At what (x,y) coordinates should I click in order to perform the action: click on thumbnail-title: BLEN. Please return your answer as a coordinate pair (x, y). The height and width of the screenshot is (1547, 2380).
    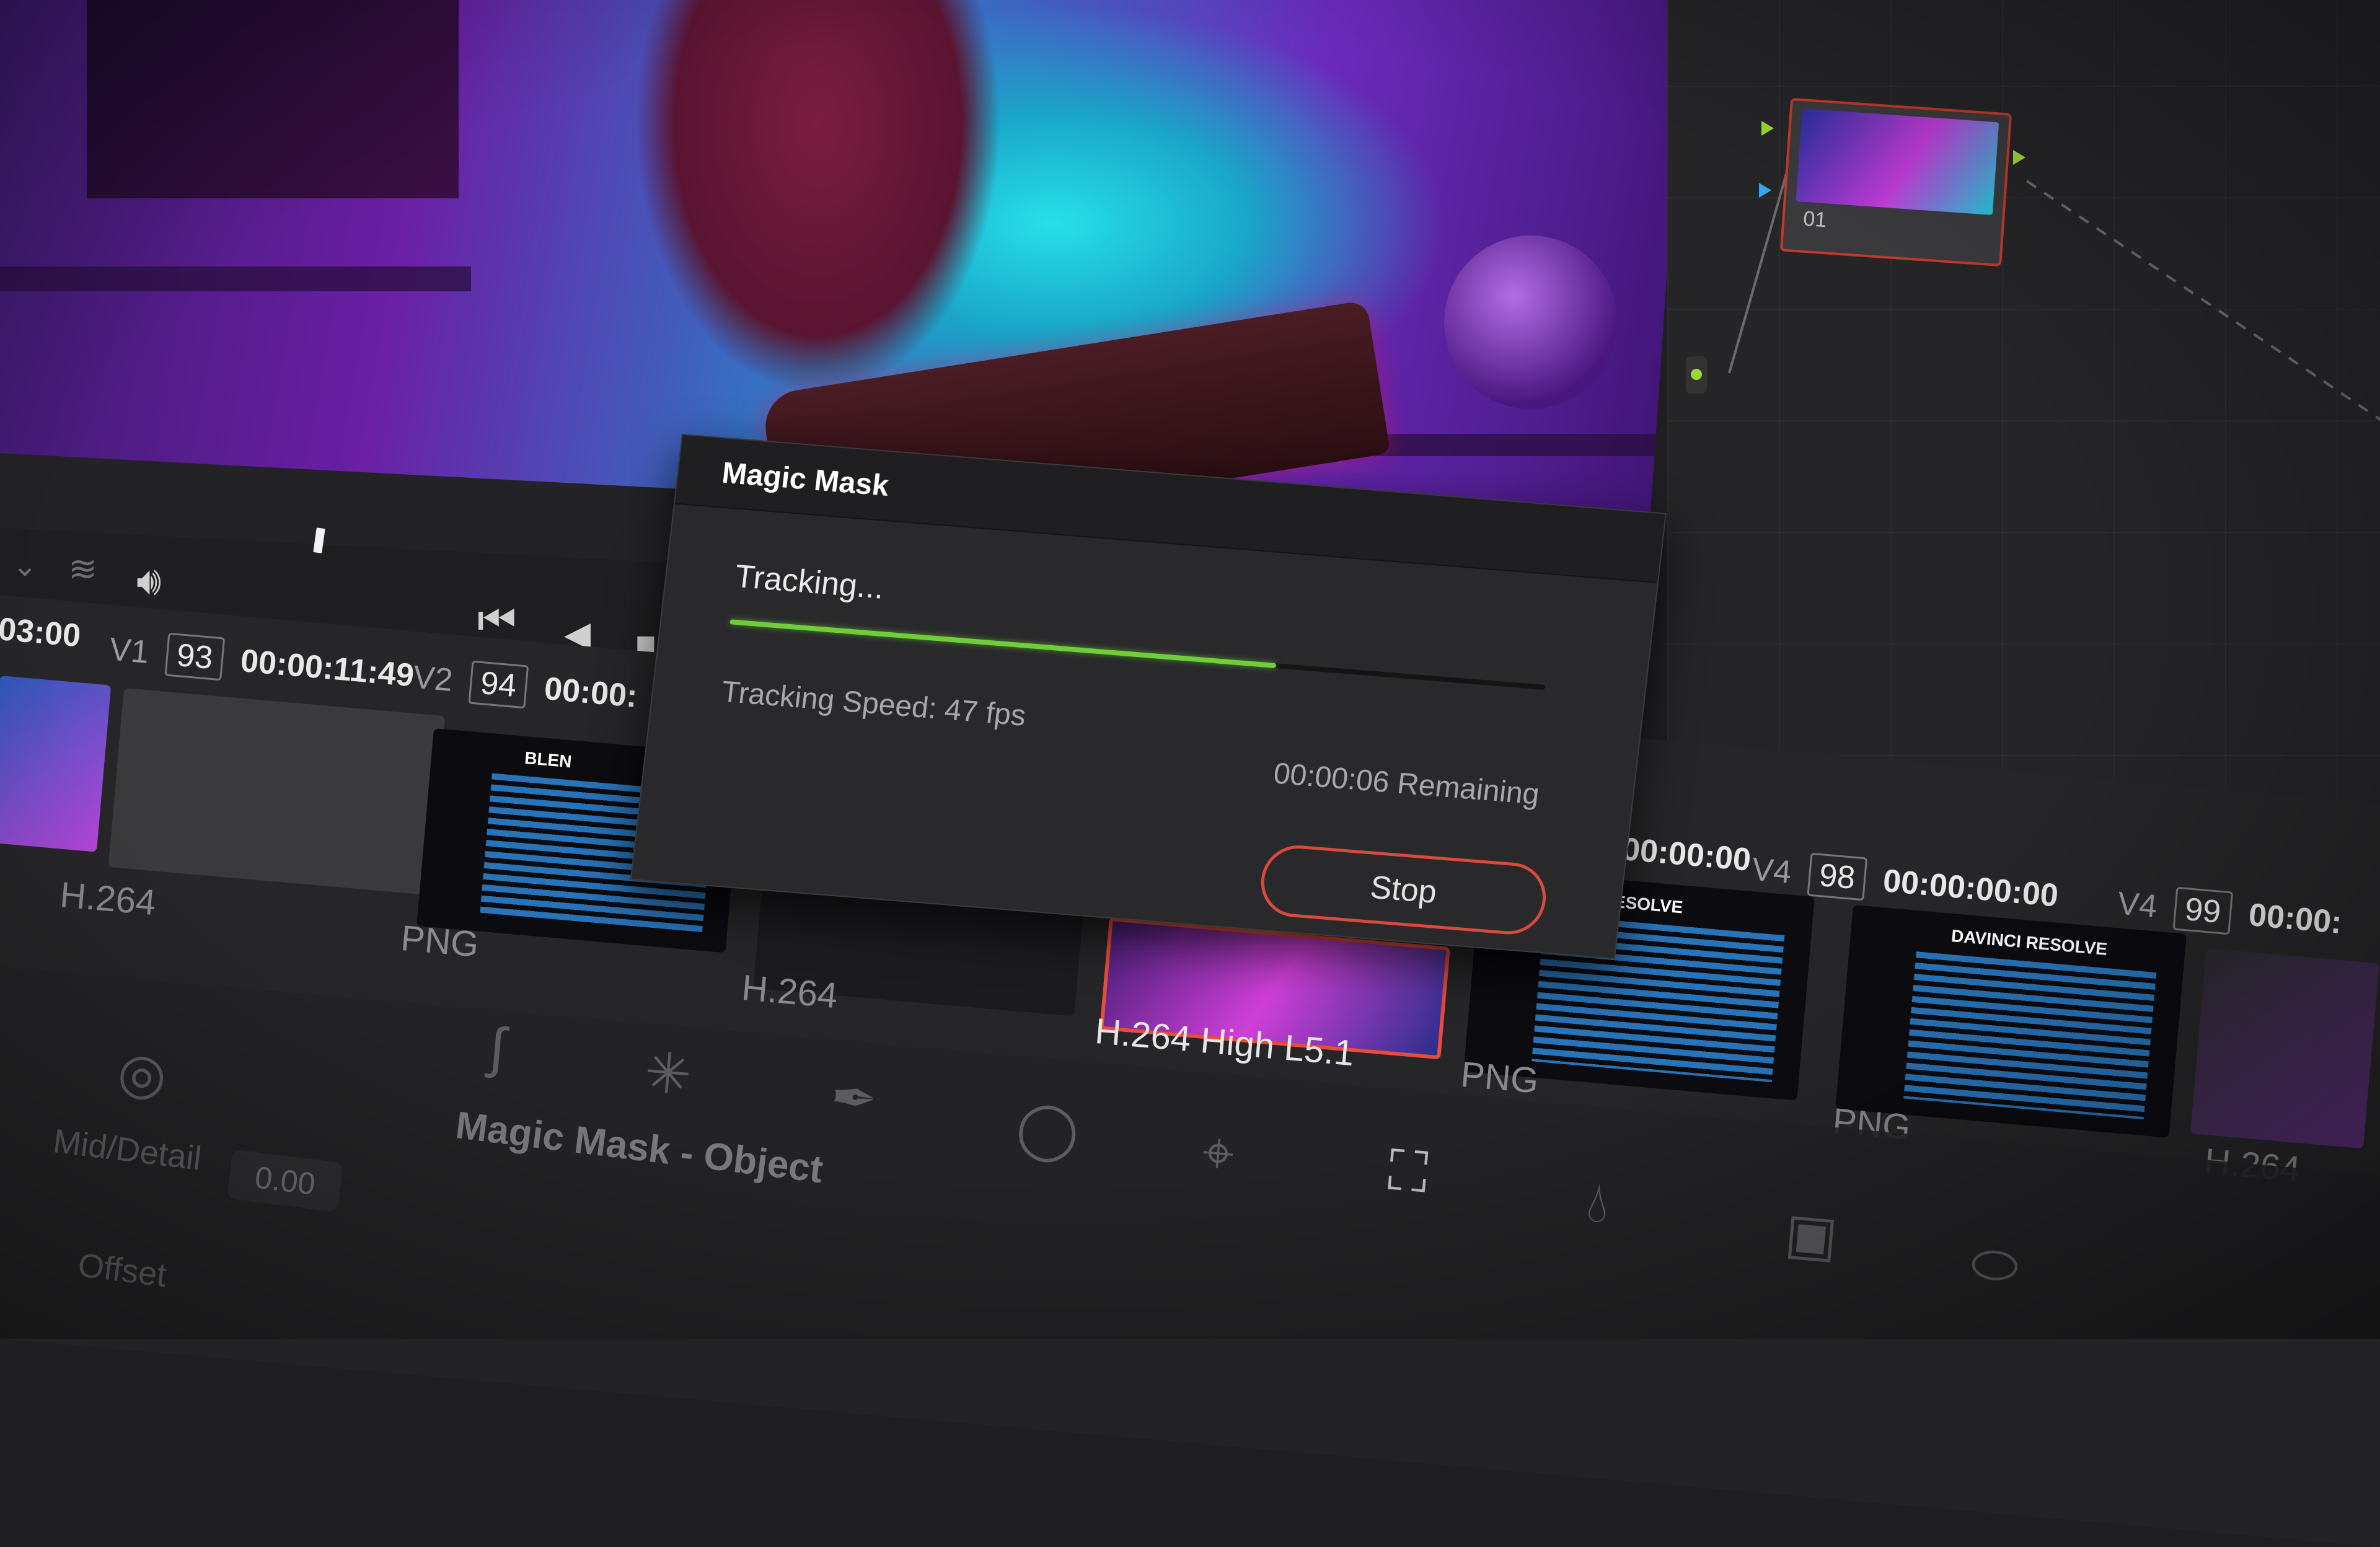
    Looking at the image, I should click on (548, 760).